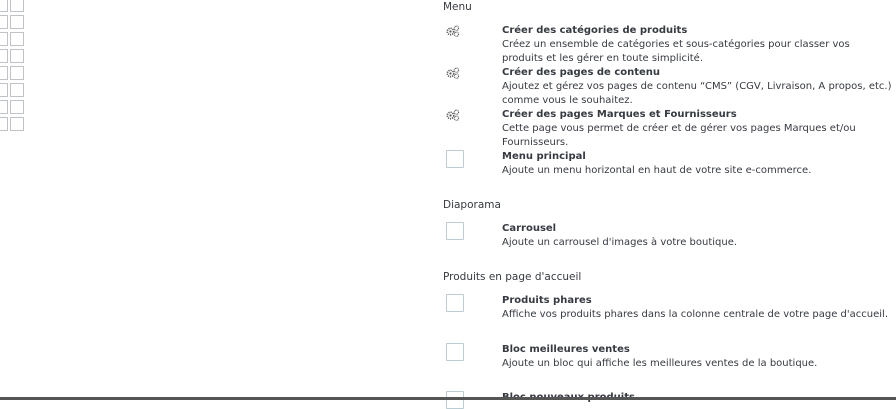 The image size is (896, 409). I want to click on module-title: Créer des pages de contenu, so click(581, 72).